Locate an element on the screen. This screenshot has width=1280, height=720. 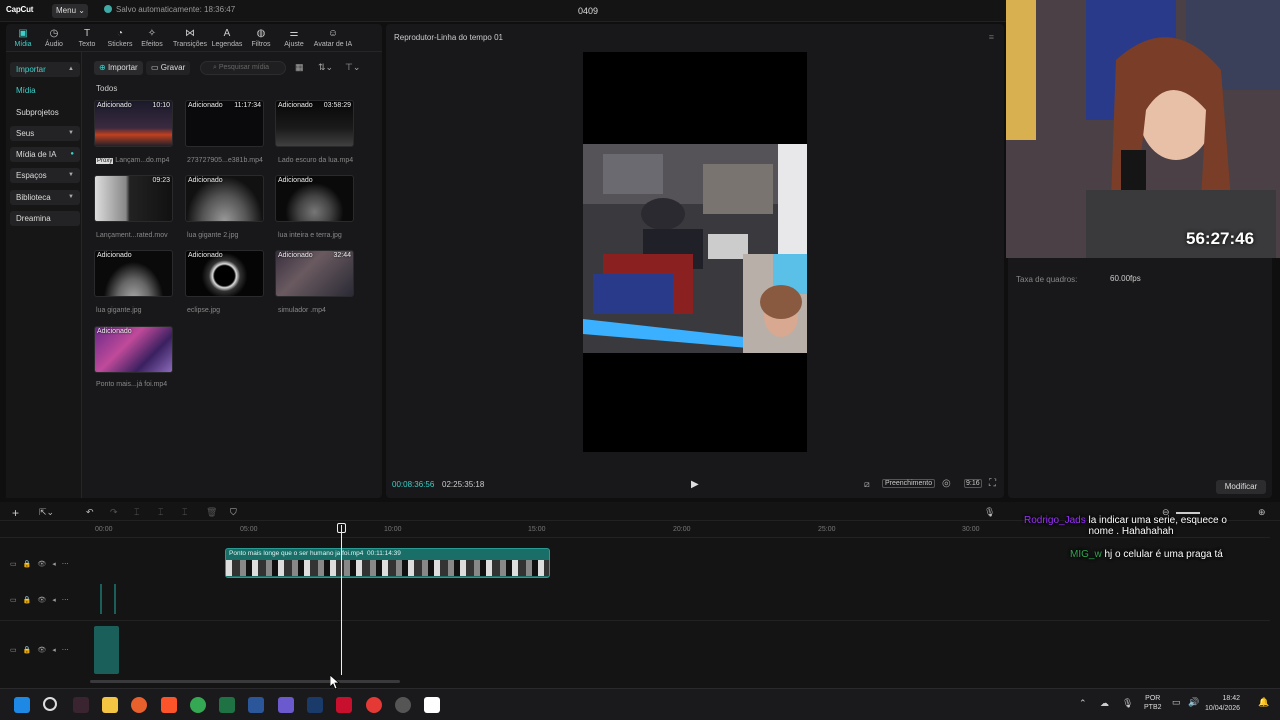
crop-icon: ⧄ is located at coordinates (867, 484).